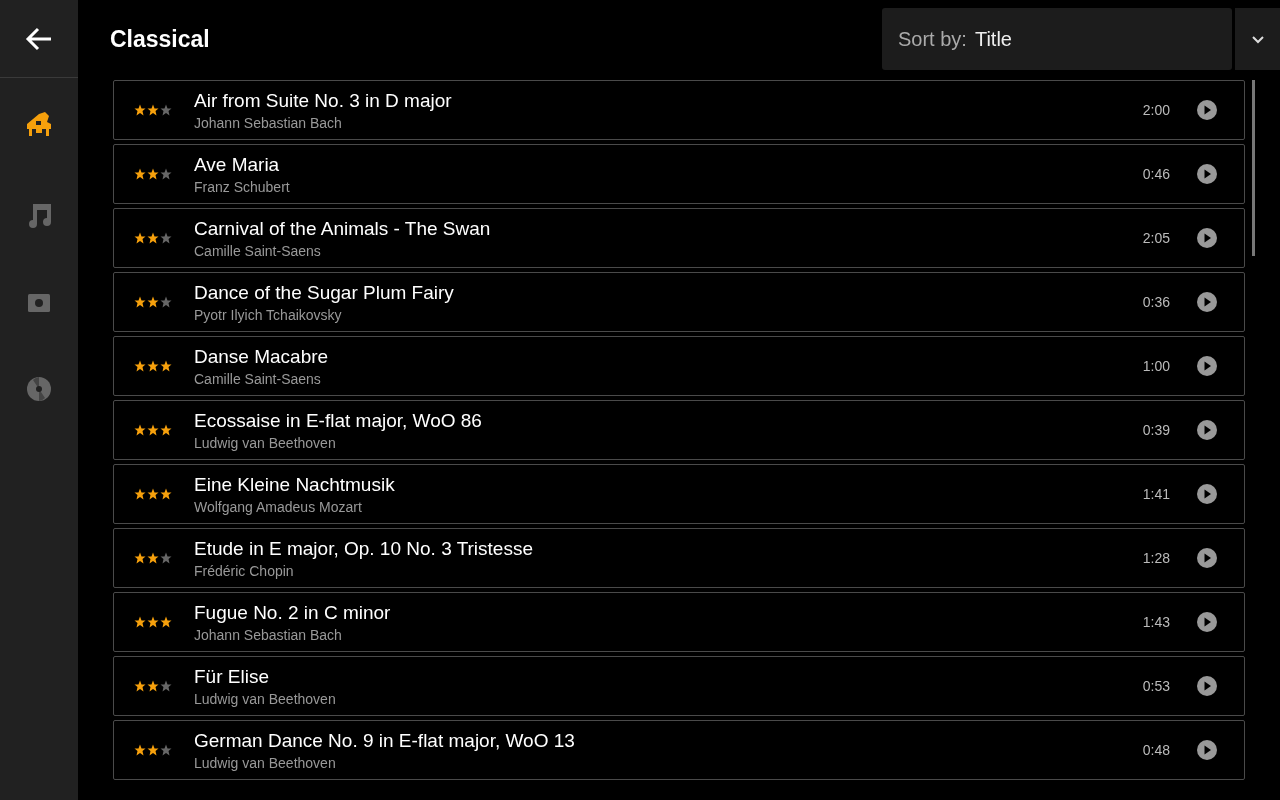 The width and height of the screenshot is (1280, 800). What do you see at coordinates (39, 38) in the screenshot?
I see `back-arrow-icon` at bounding box center [39, 38].